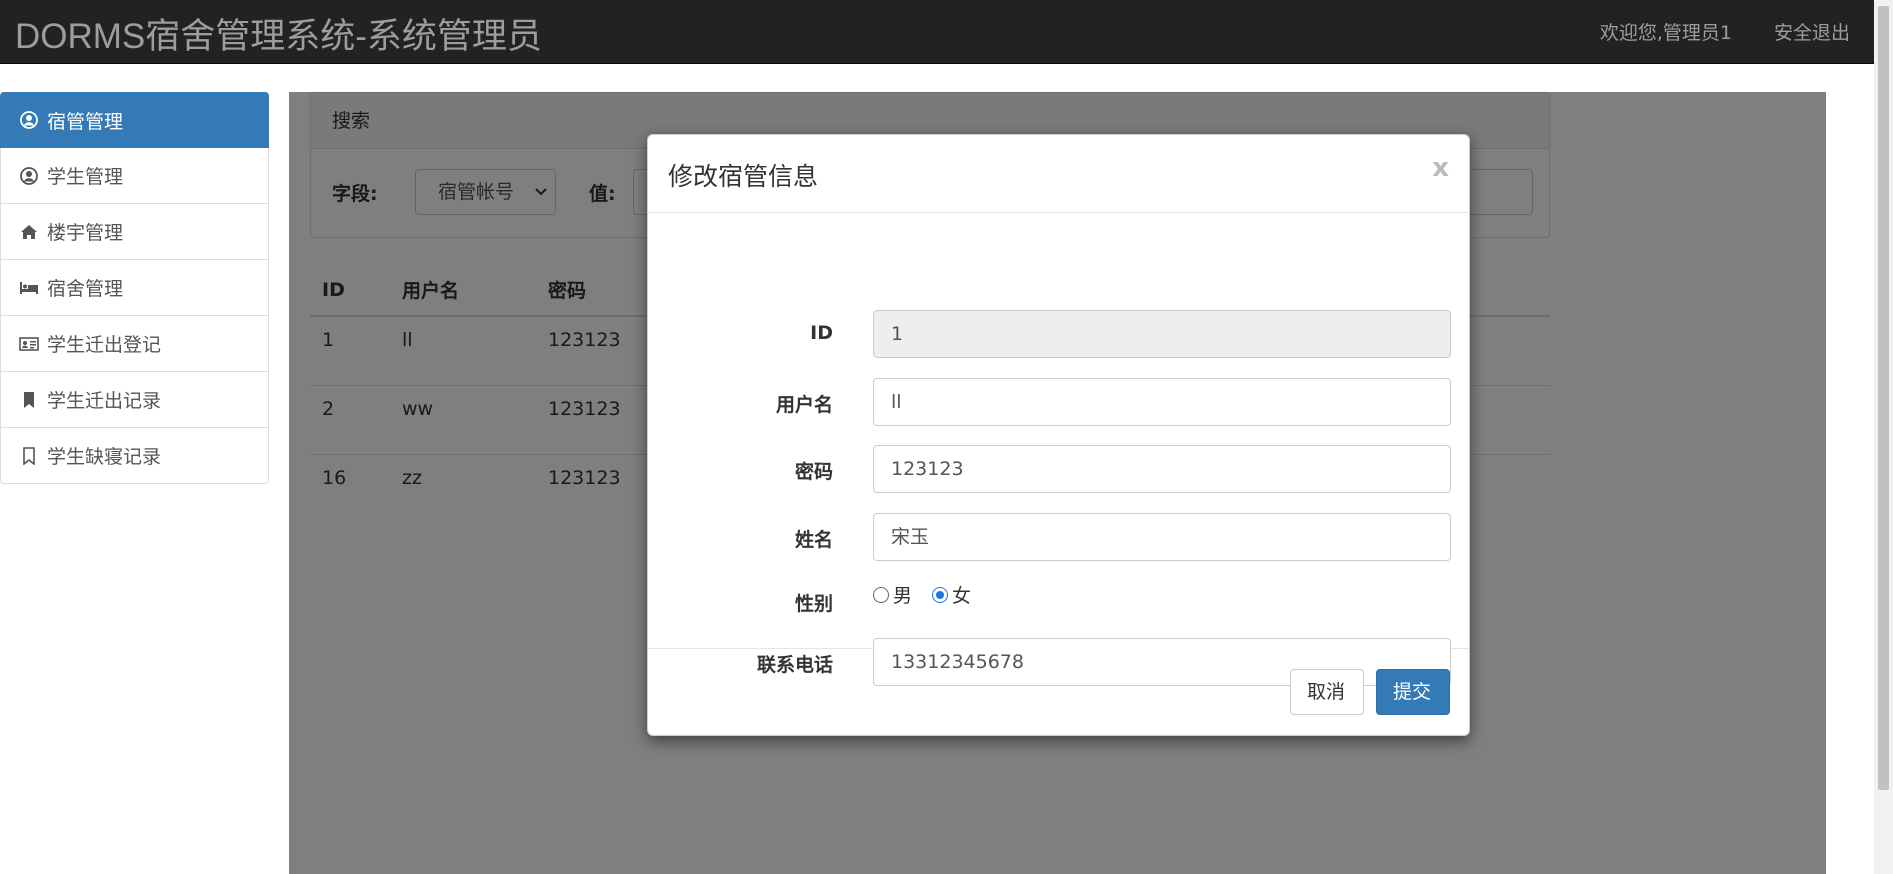 Image resolution: width=1893 pixels, height=874 pixels. Describe the element at coordinates (104, 457) in the screenshot. I see `sidebar-item-label: 学生缺寝记录` at that location.